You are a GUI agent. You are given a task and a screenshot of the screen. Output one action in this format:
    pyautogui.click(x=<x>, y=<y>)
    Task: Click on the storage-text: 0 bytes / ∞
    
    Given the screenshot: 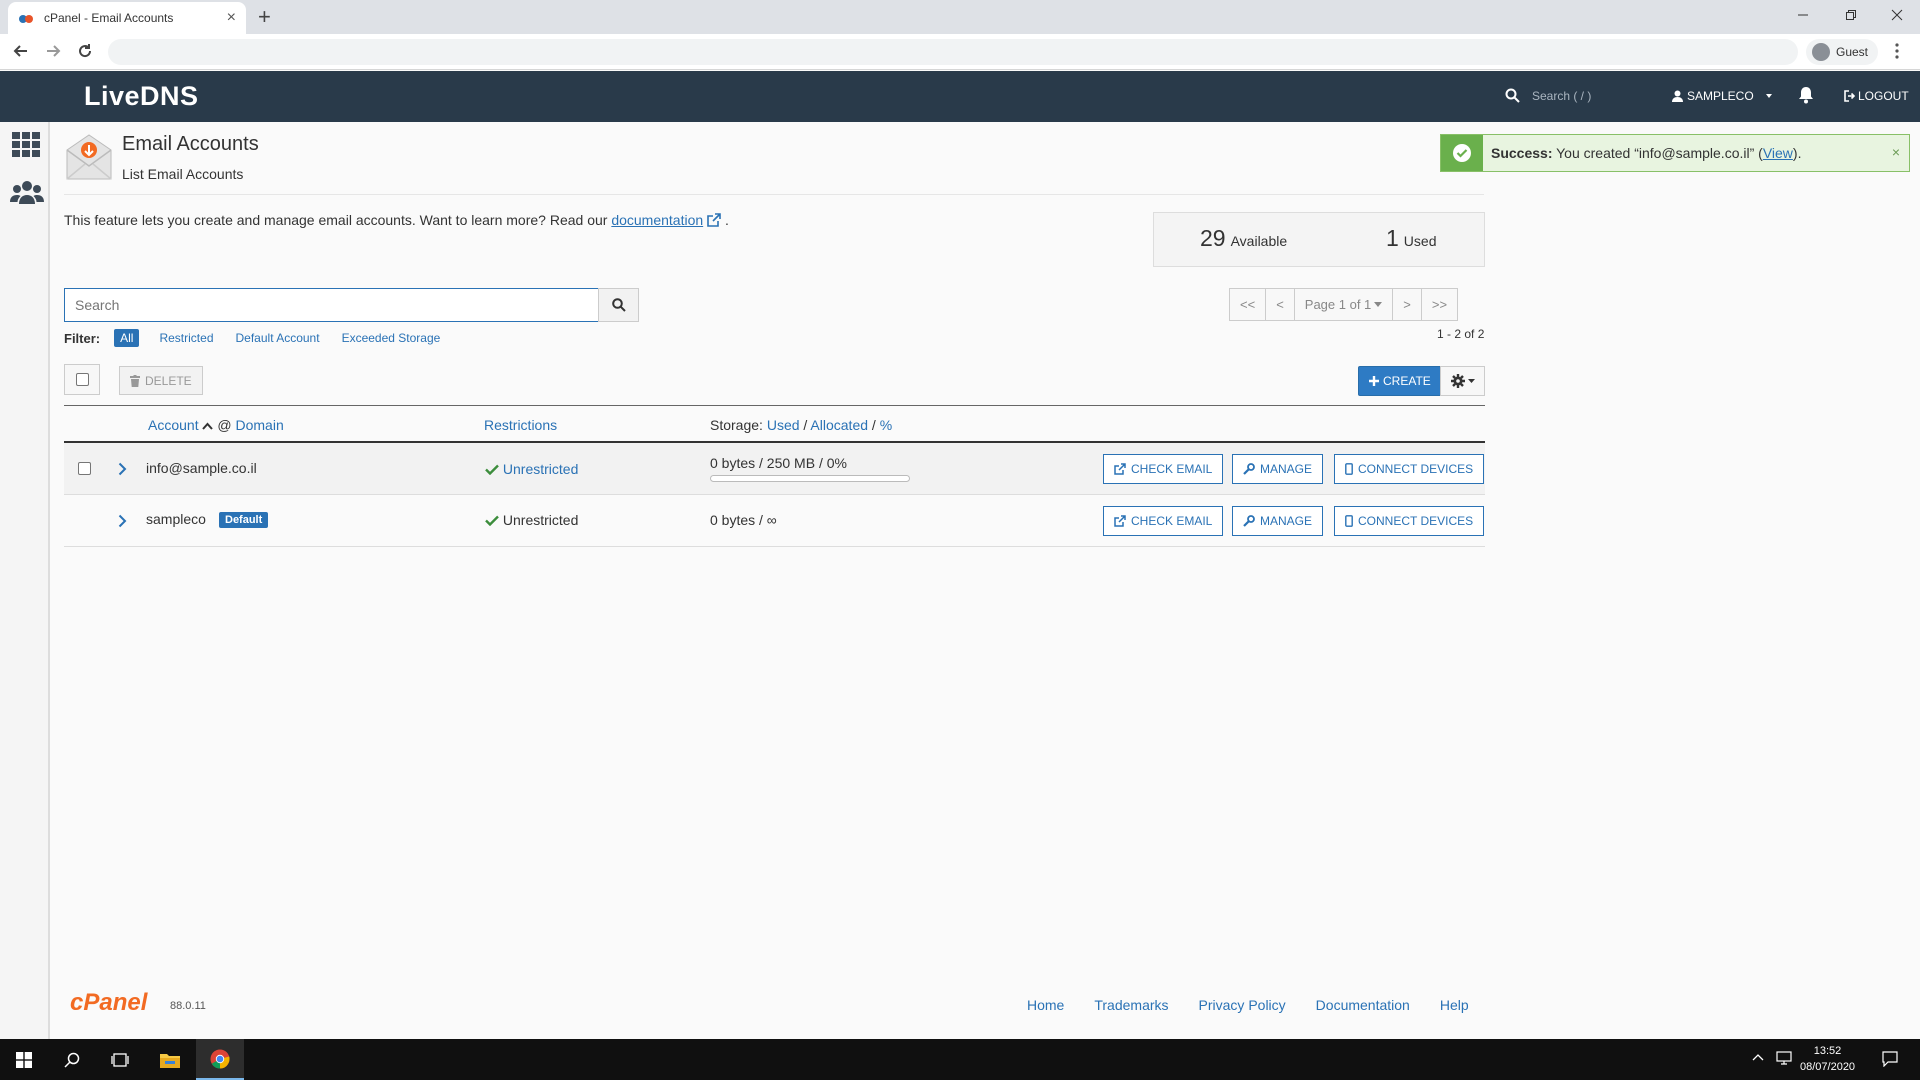 What is the action you would take?
    pyautogui.click(x=743, y=520)
    